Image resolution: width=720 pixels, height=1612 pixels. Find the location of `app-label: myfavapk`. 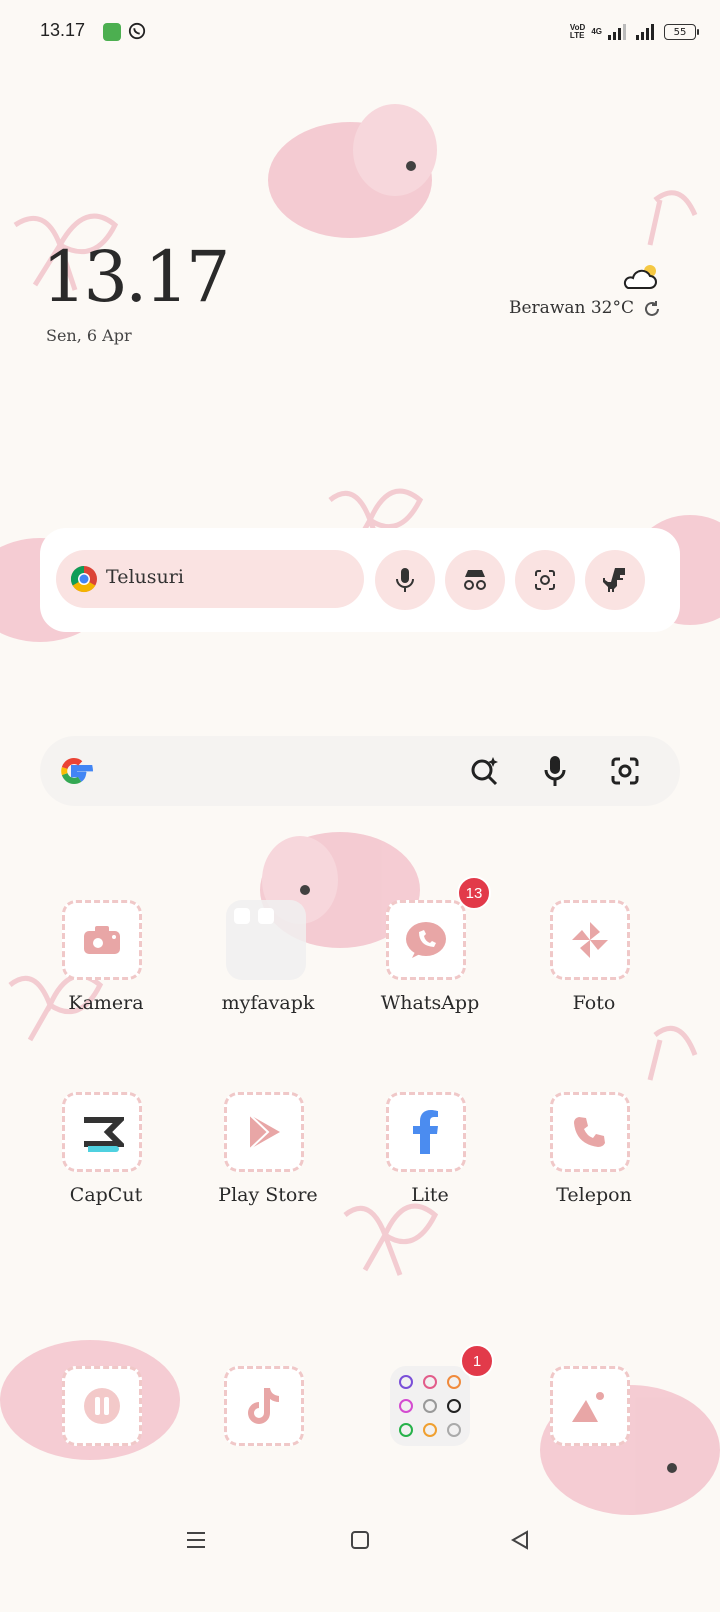

app-label: myfavapk is located at coordinates (268, 1003).